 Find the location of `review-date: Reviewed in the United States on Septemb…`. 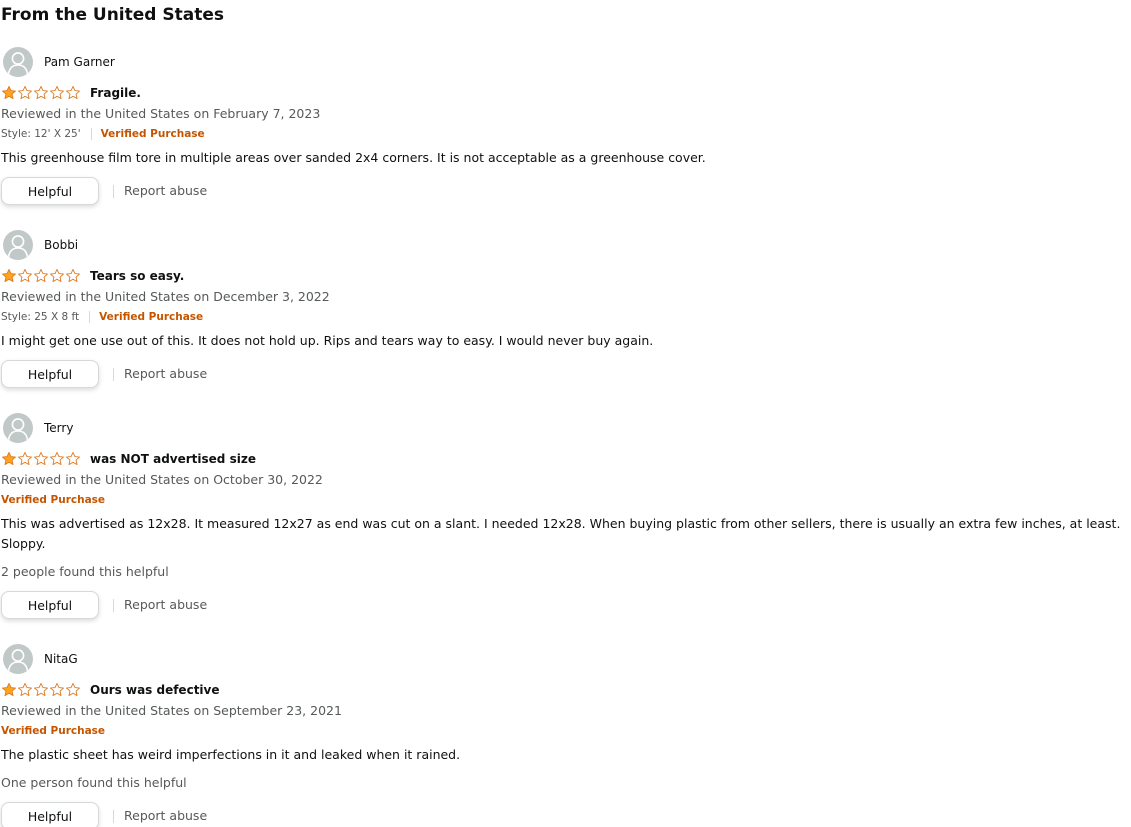

review-date: Reviewed in the United States on Septemb… is located at coordinates (171, 710).